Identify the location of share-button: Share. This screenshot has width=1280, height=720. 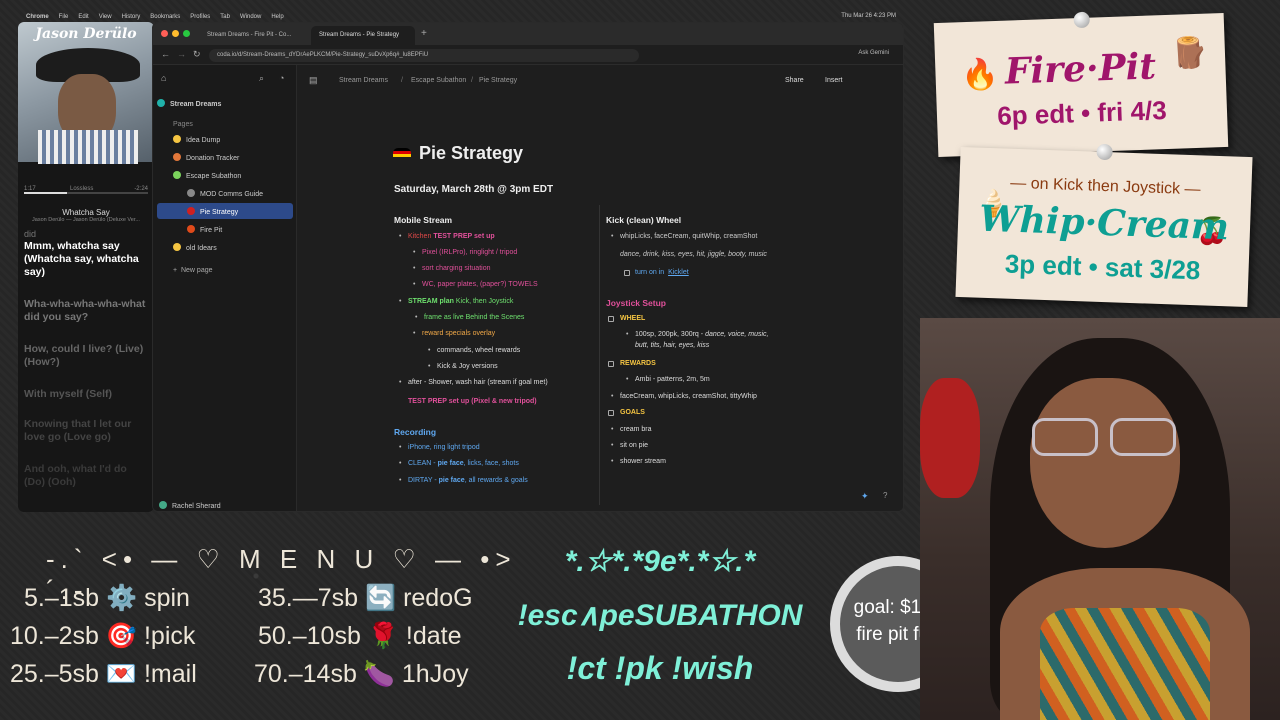
(794, 80).